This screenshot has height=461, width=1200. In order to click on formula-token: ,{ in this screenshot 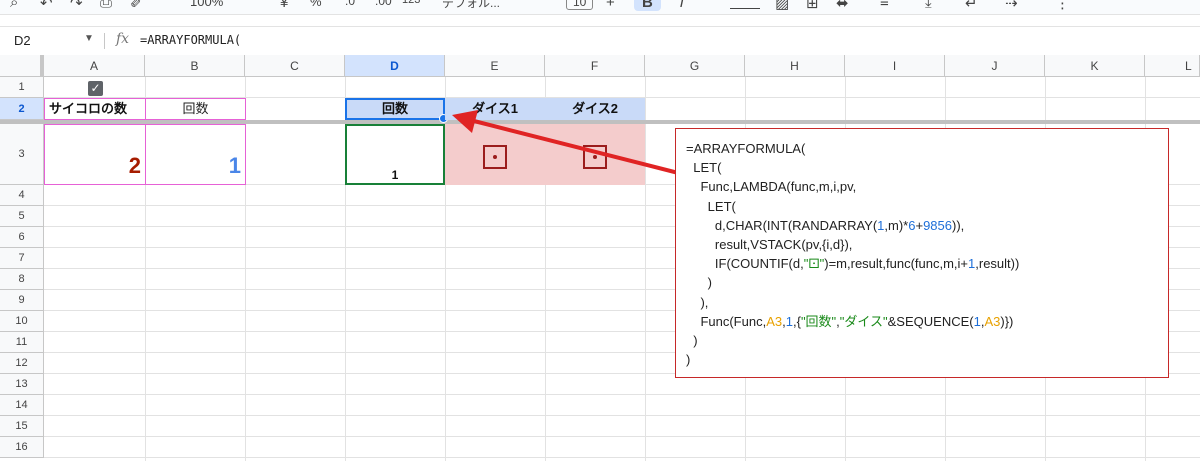, I will do `click(796, 321)`.